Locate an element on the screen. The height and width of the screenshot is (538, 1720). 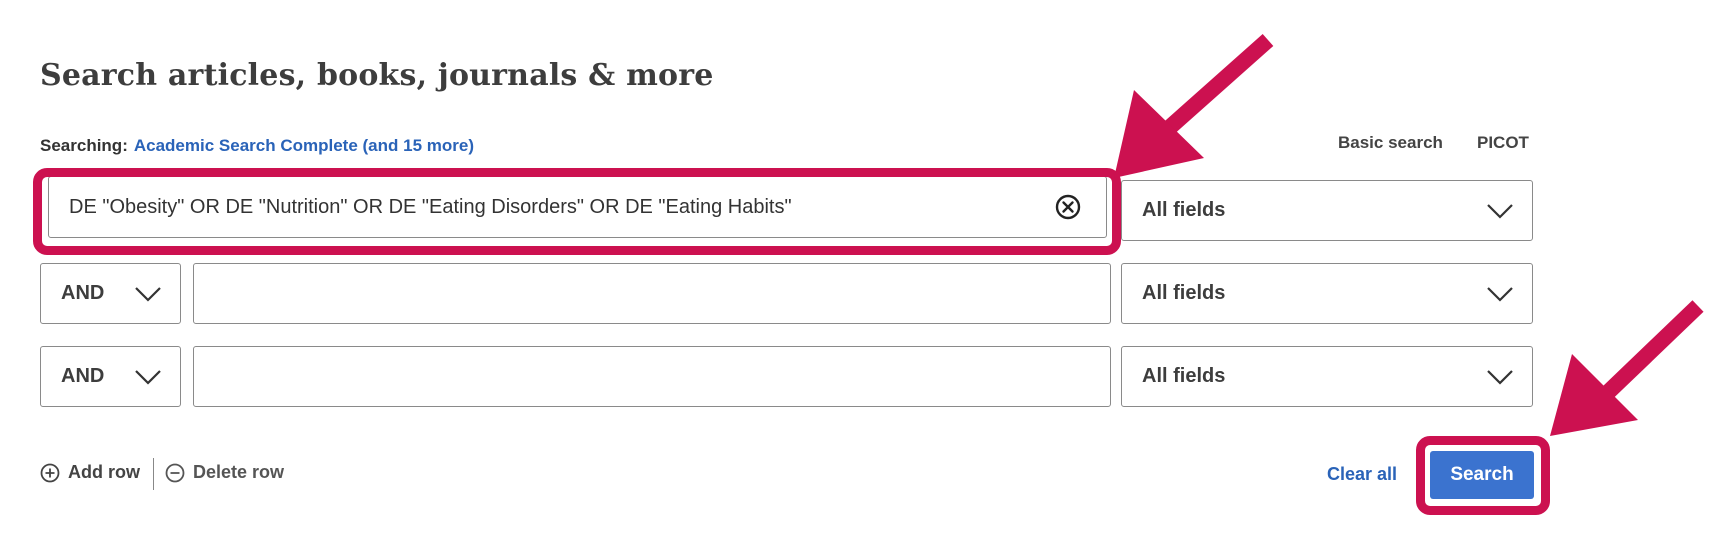
basic-search-link: Basic search is located at coordinates (1390, 143).